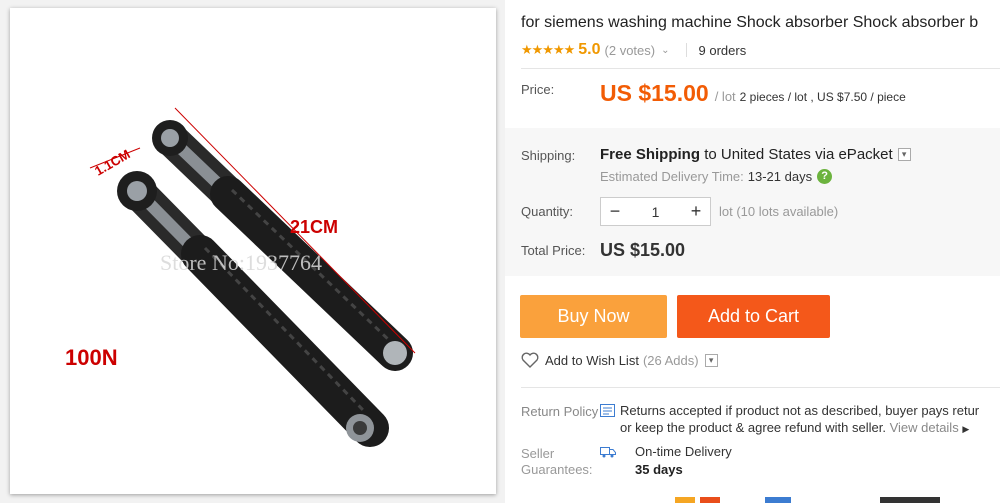 Image resolution: width=1000 pixels, height=503 pixels. What do you see at coordinates (608, 452) in the screenshot?
I see `truck-icon` at bounding box center [608, 452].